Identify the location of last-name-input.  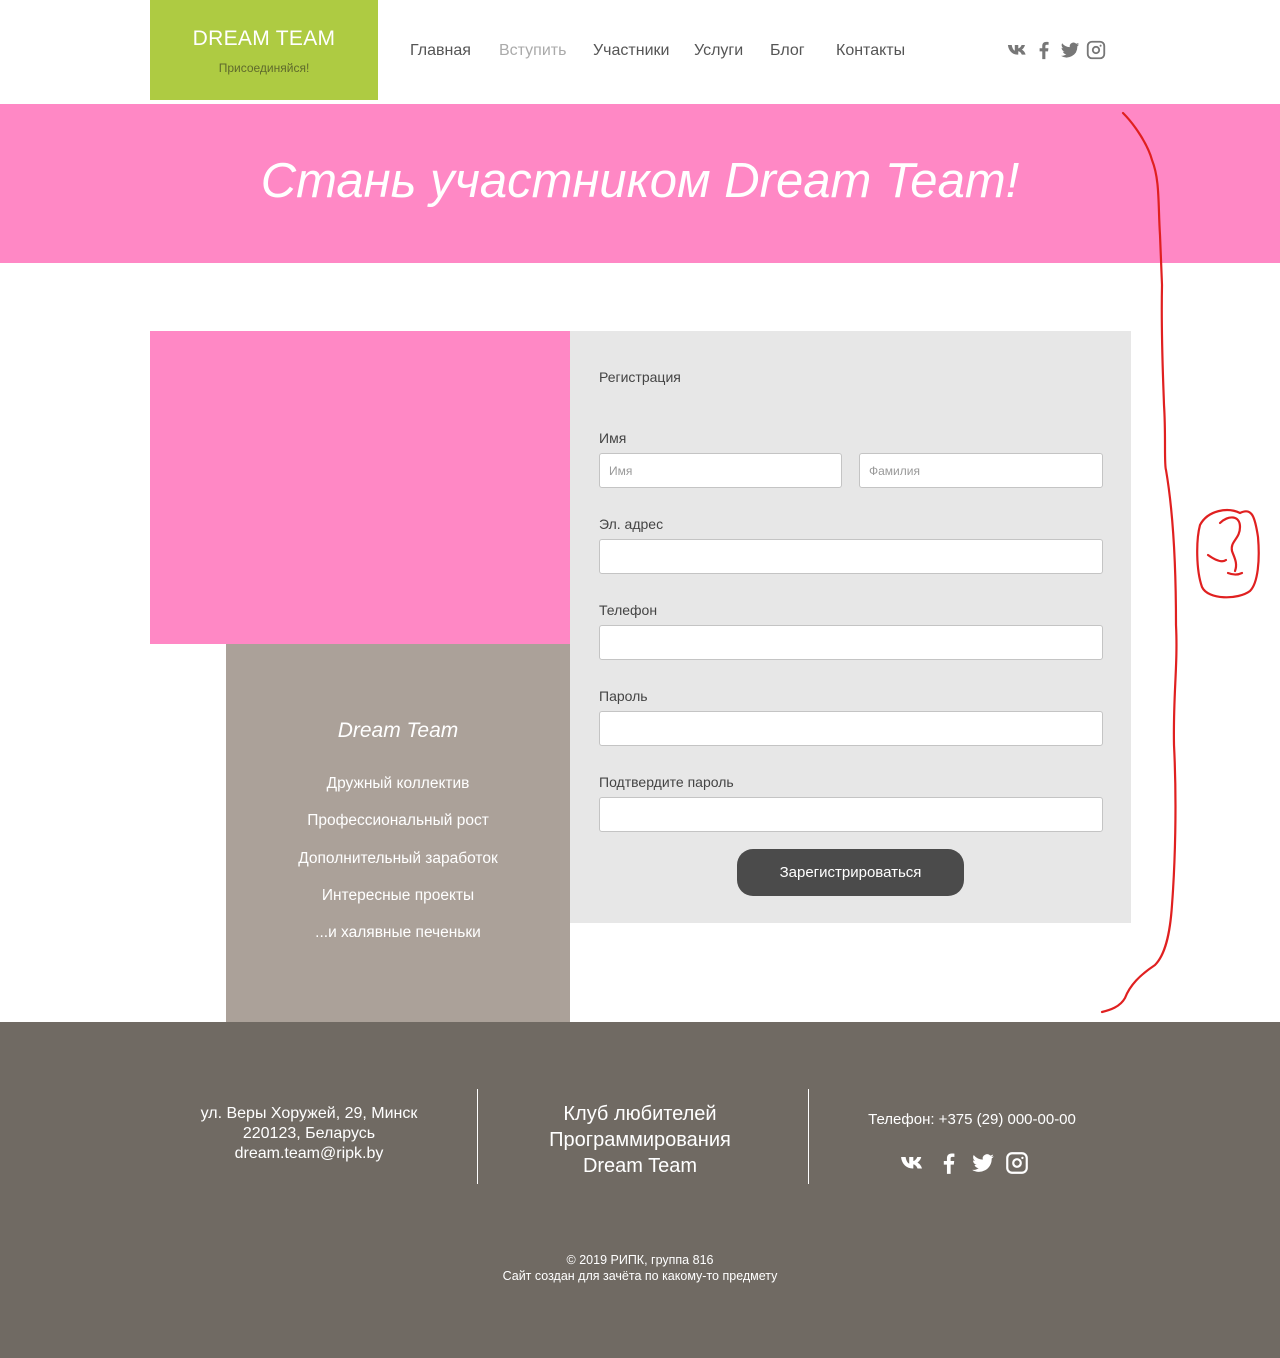
(981, 470).